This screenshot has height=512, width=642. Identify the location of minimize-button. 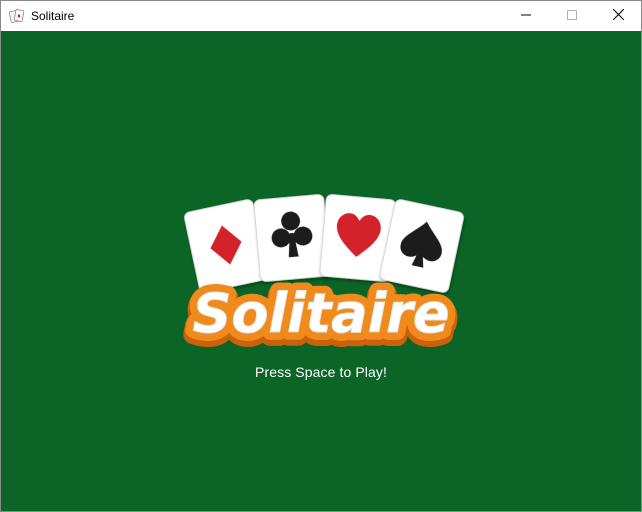
(526, 16).